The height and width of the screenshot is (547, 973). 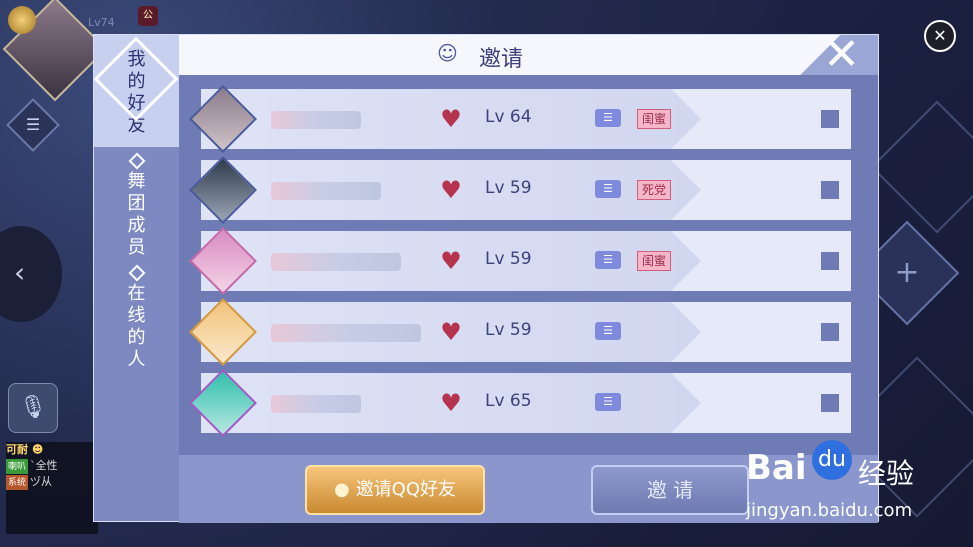 I want to click on side-tabs: 我的好友 舞团成员 在线的人, so click(x=136, y=278).